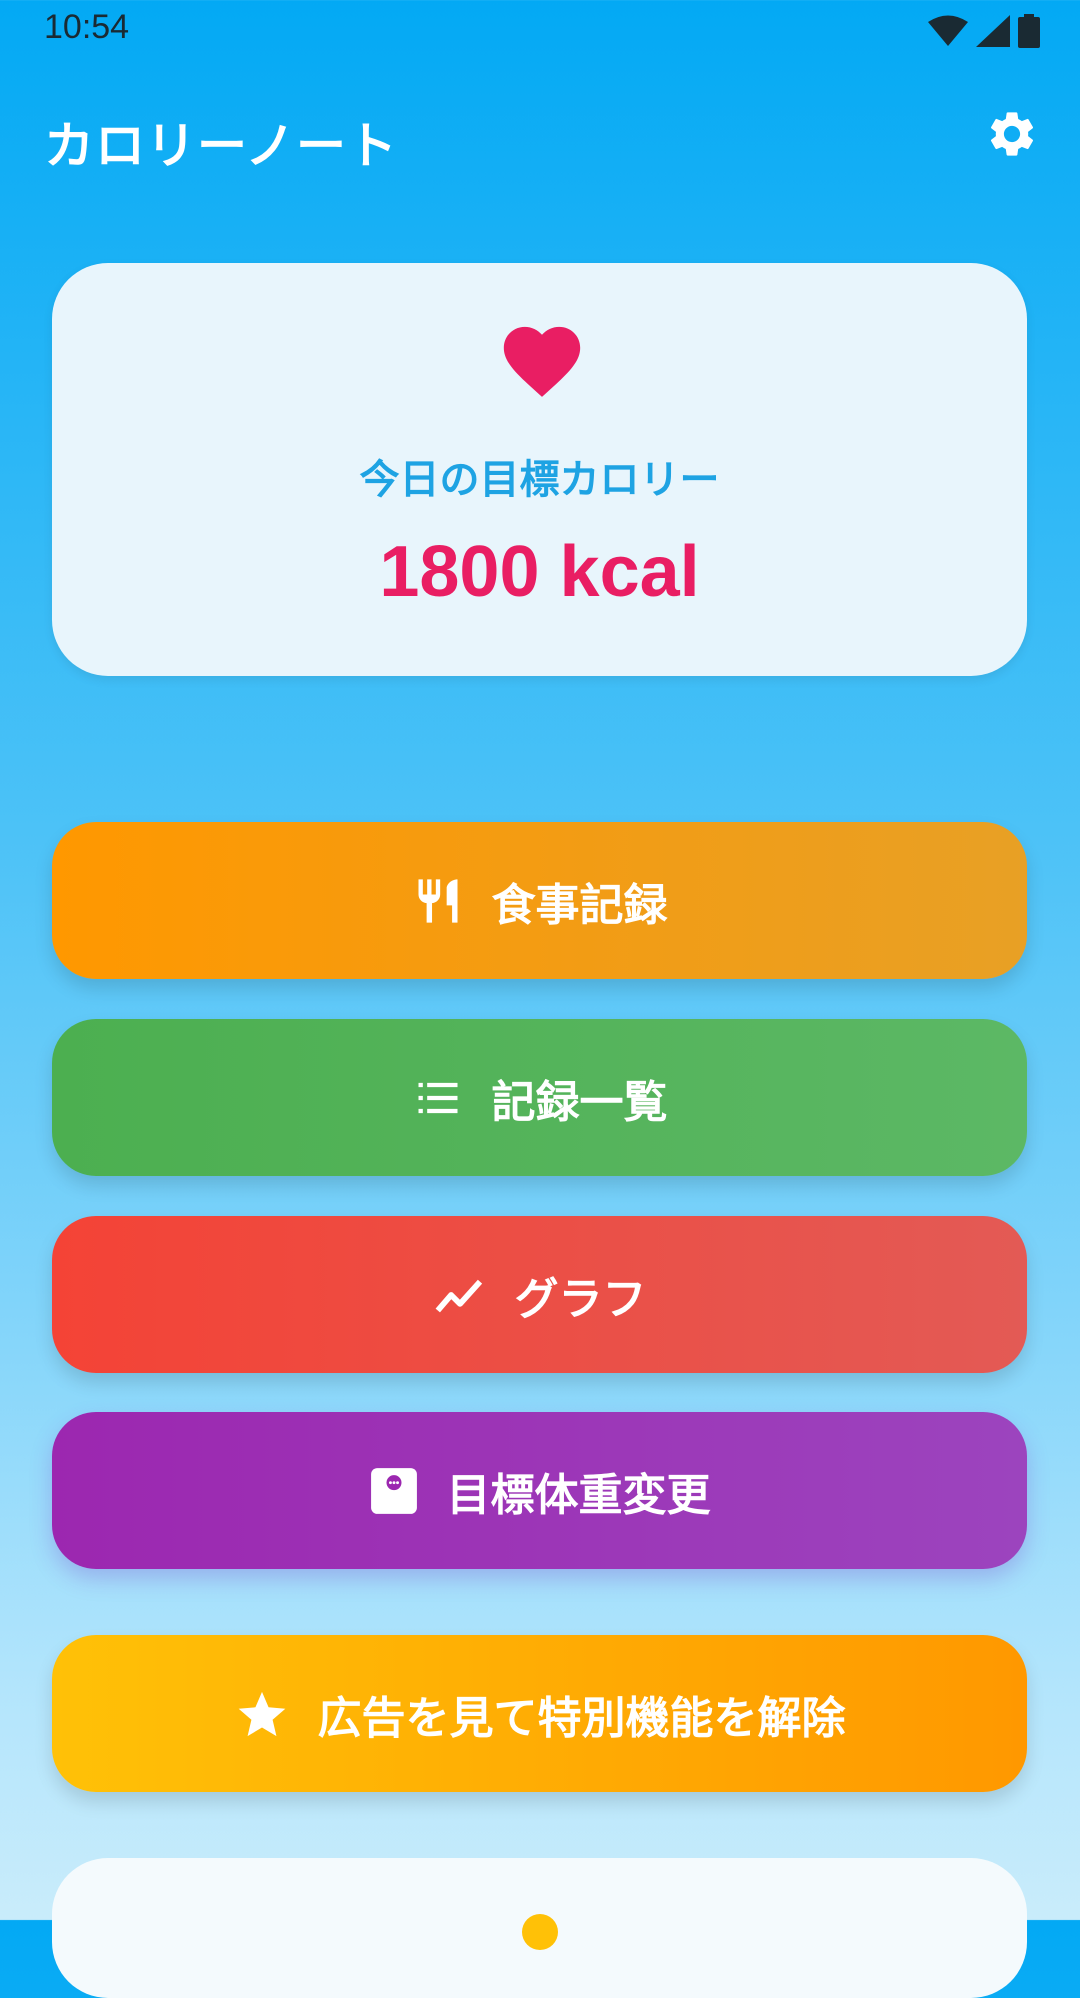 The height and width of the screenshot is (1998, 1080). What do you see at coordinates (1029, 33) in the screenshot?
I see `battery-icon` at bounding box center [1029, 33].